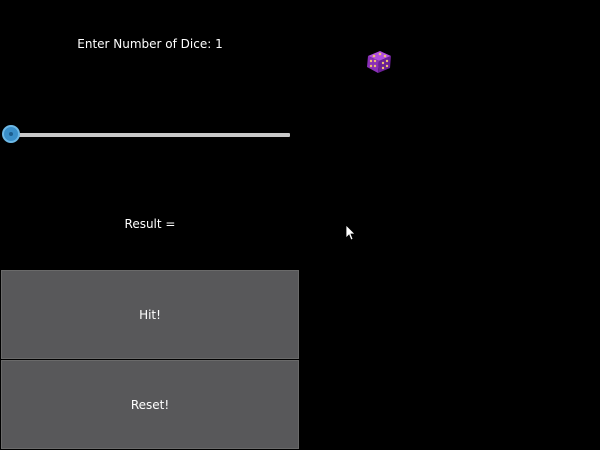  What do you see at coordinates (150, 314) in the screenshot?
I see `hit-button: Hit!` at bounding box center [150, 314].